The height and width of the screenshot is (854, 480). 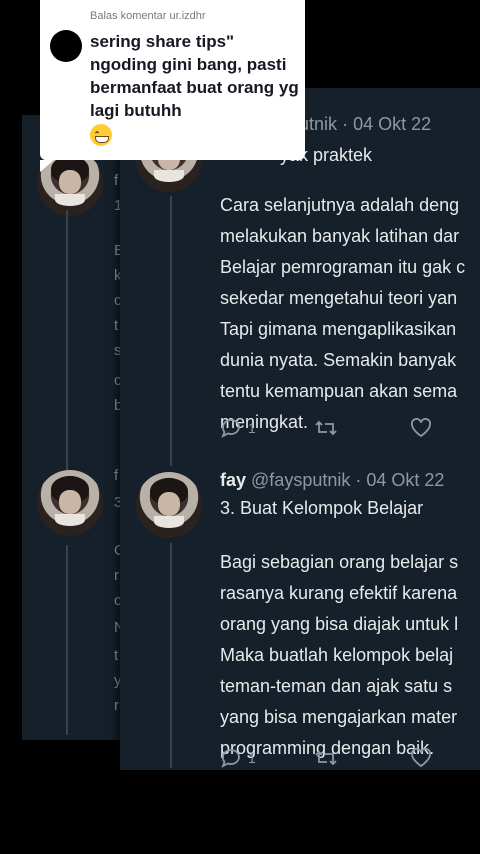 I want to click on handle: @faysputnik, so click(x=300, y=480).